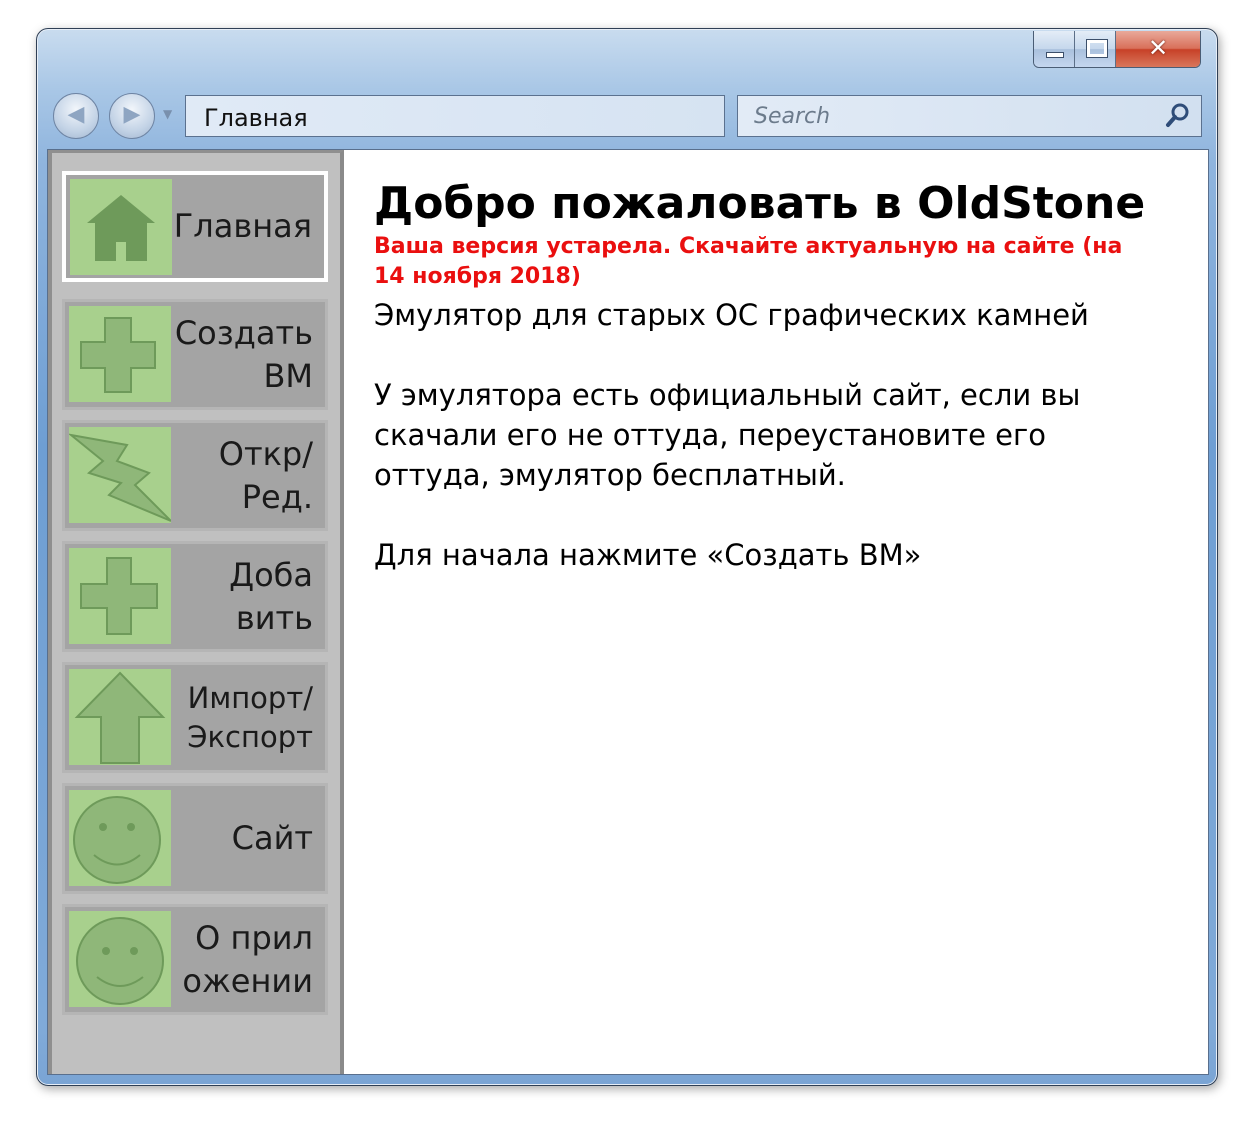 This screenshot has width=1254, height=1127. Describe the element at coordinates (271, 596) in the screenshot. I see `sidebar-item-label: Доба вить` at that location.